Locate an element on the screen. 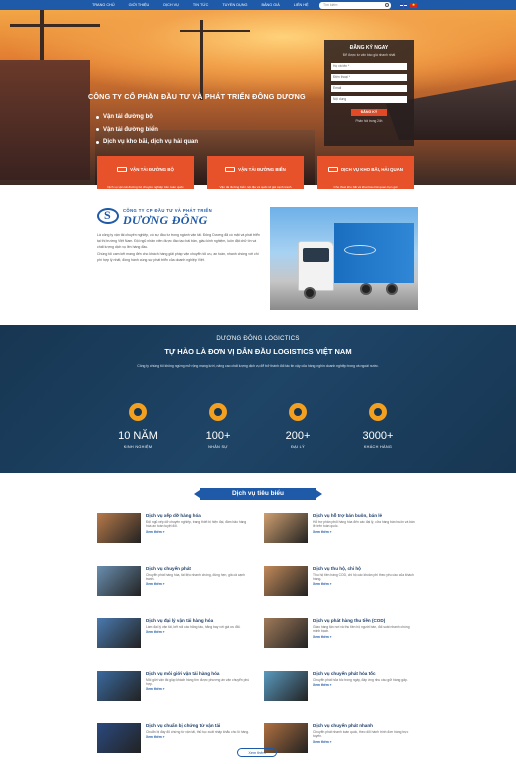  service-title: Dịch vụ chuẩn bị chứng từ vận tải is located at coordinates (198, 725).